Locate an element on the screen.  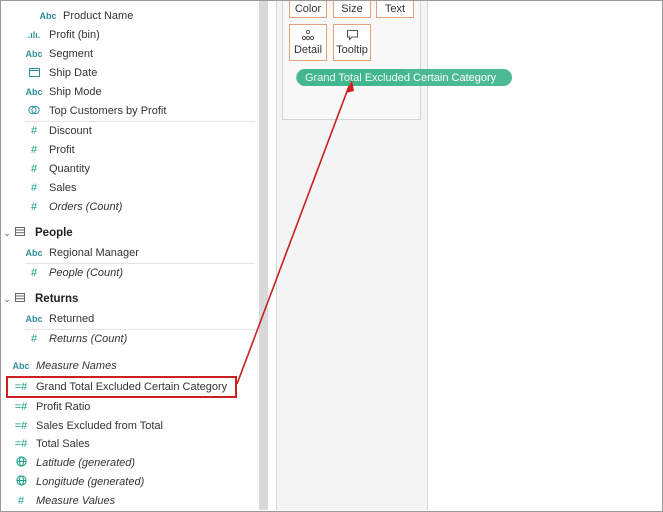
bin-histogram-icon: .ılı. is located at coordinates (34, 35).